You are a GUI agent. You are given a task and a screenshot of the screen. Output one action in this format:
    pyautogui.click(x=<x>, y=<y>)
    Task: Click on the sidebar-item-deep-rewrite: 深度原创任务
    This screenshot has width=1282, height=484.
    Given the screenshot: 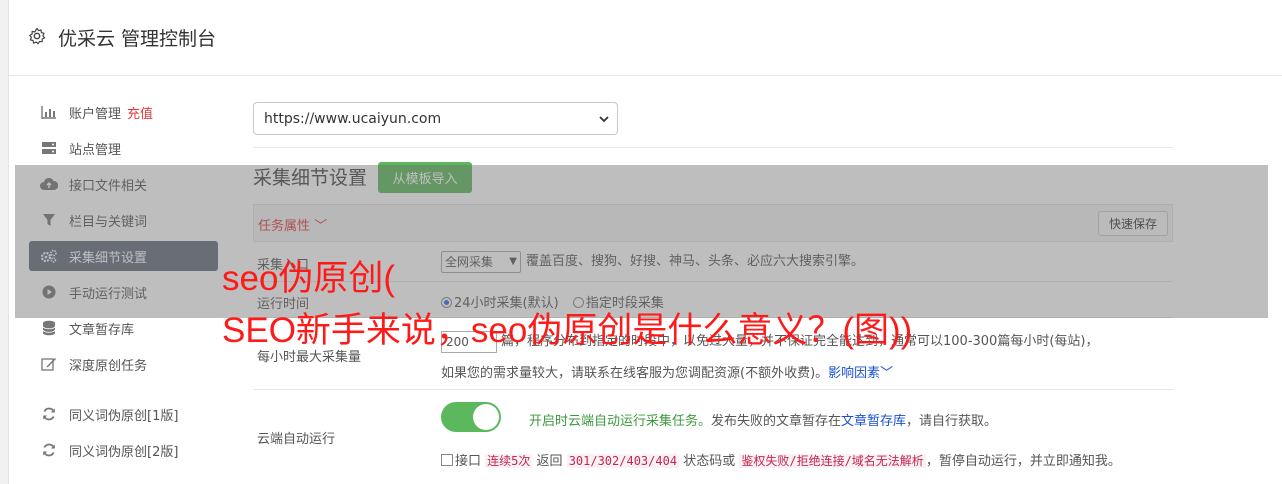 What is the action you would take?
    pyautogui.click(x=123, y=364)
    